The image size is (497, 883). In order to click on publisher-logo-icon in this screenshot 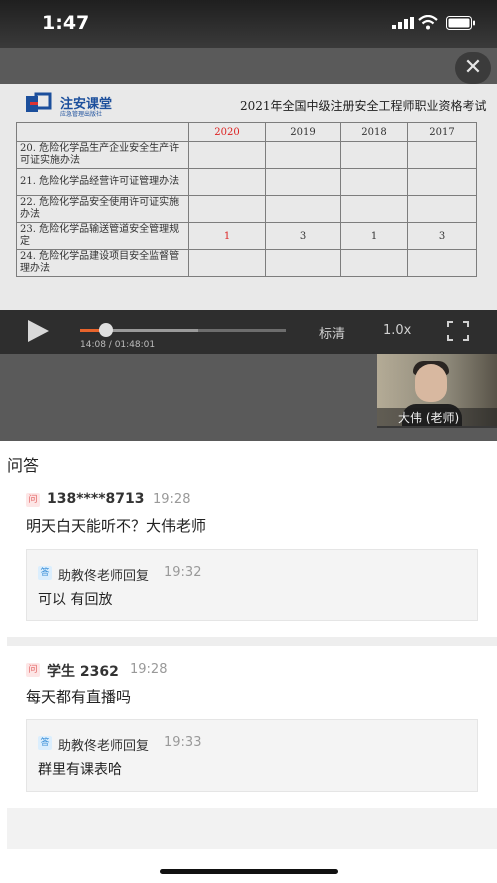, I will do `click(39, 102)`.